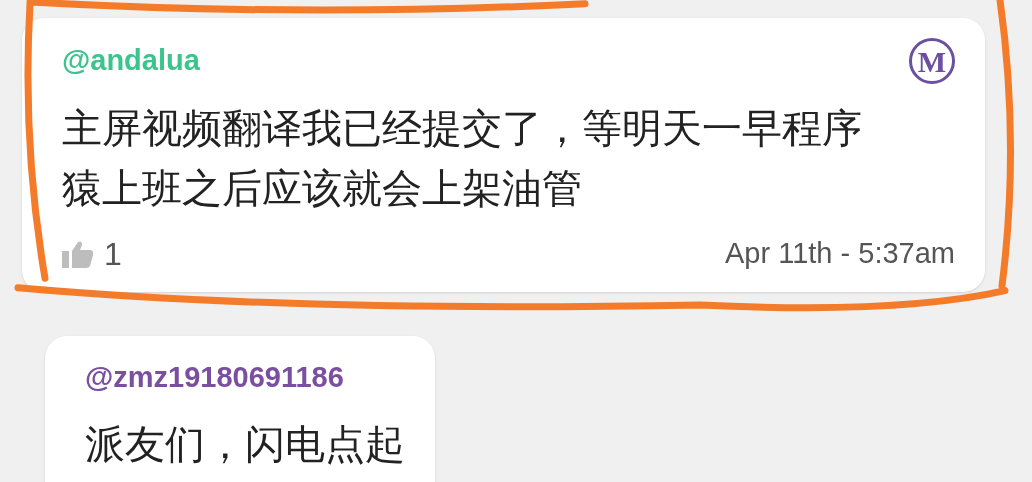 The height and width of the screenshot is (482, 1032). I want to click on timestamp: Apr 11th - 5:37am, so click(840, 254).